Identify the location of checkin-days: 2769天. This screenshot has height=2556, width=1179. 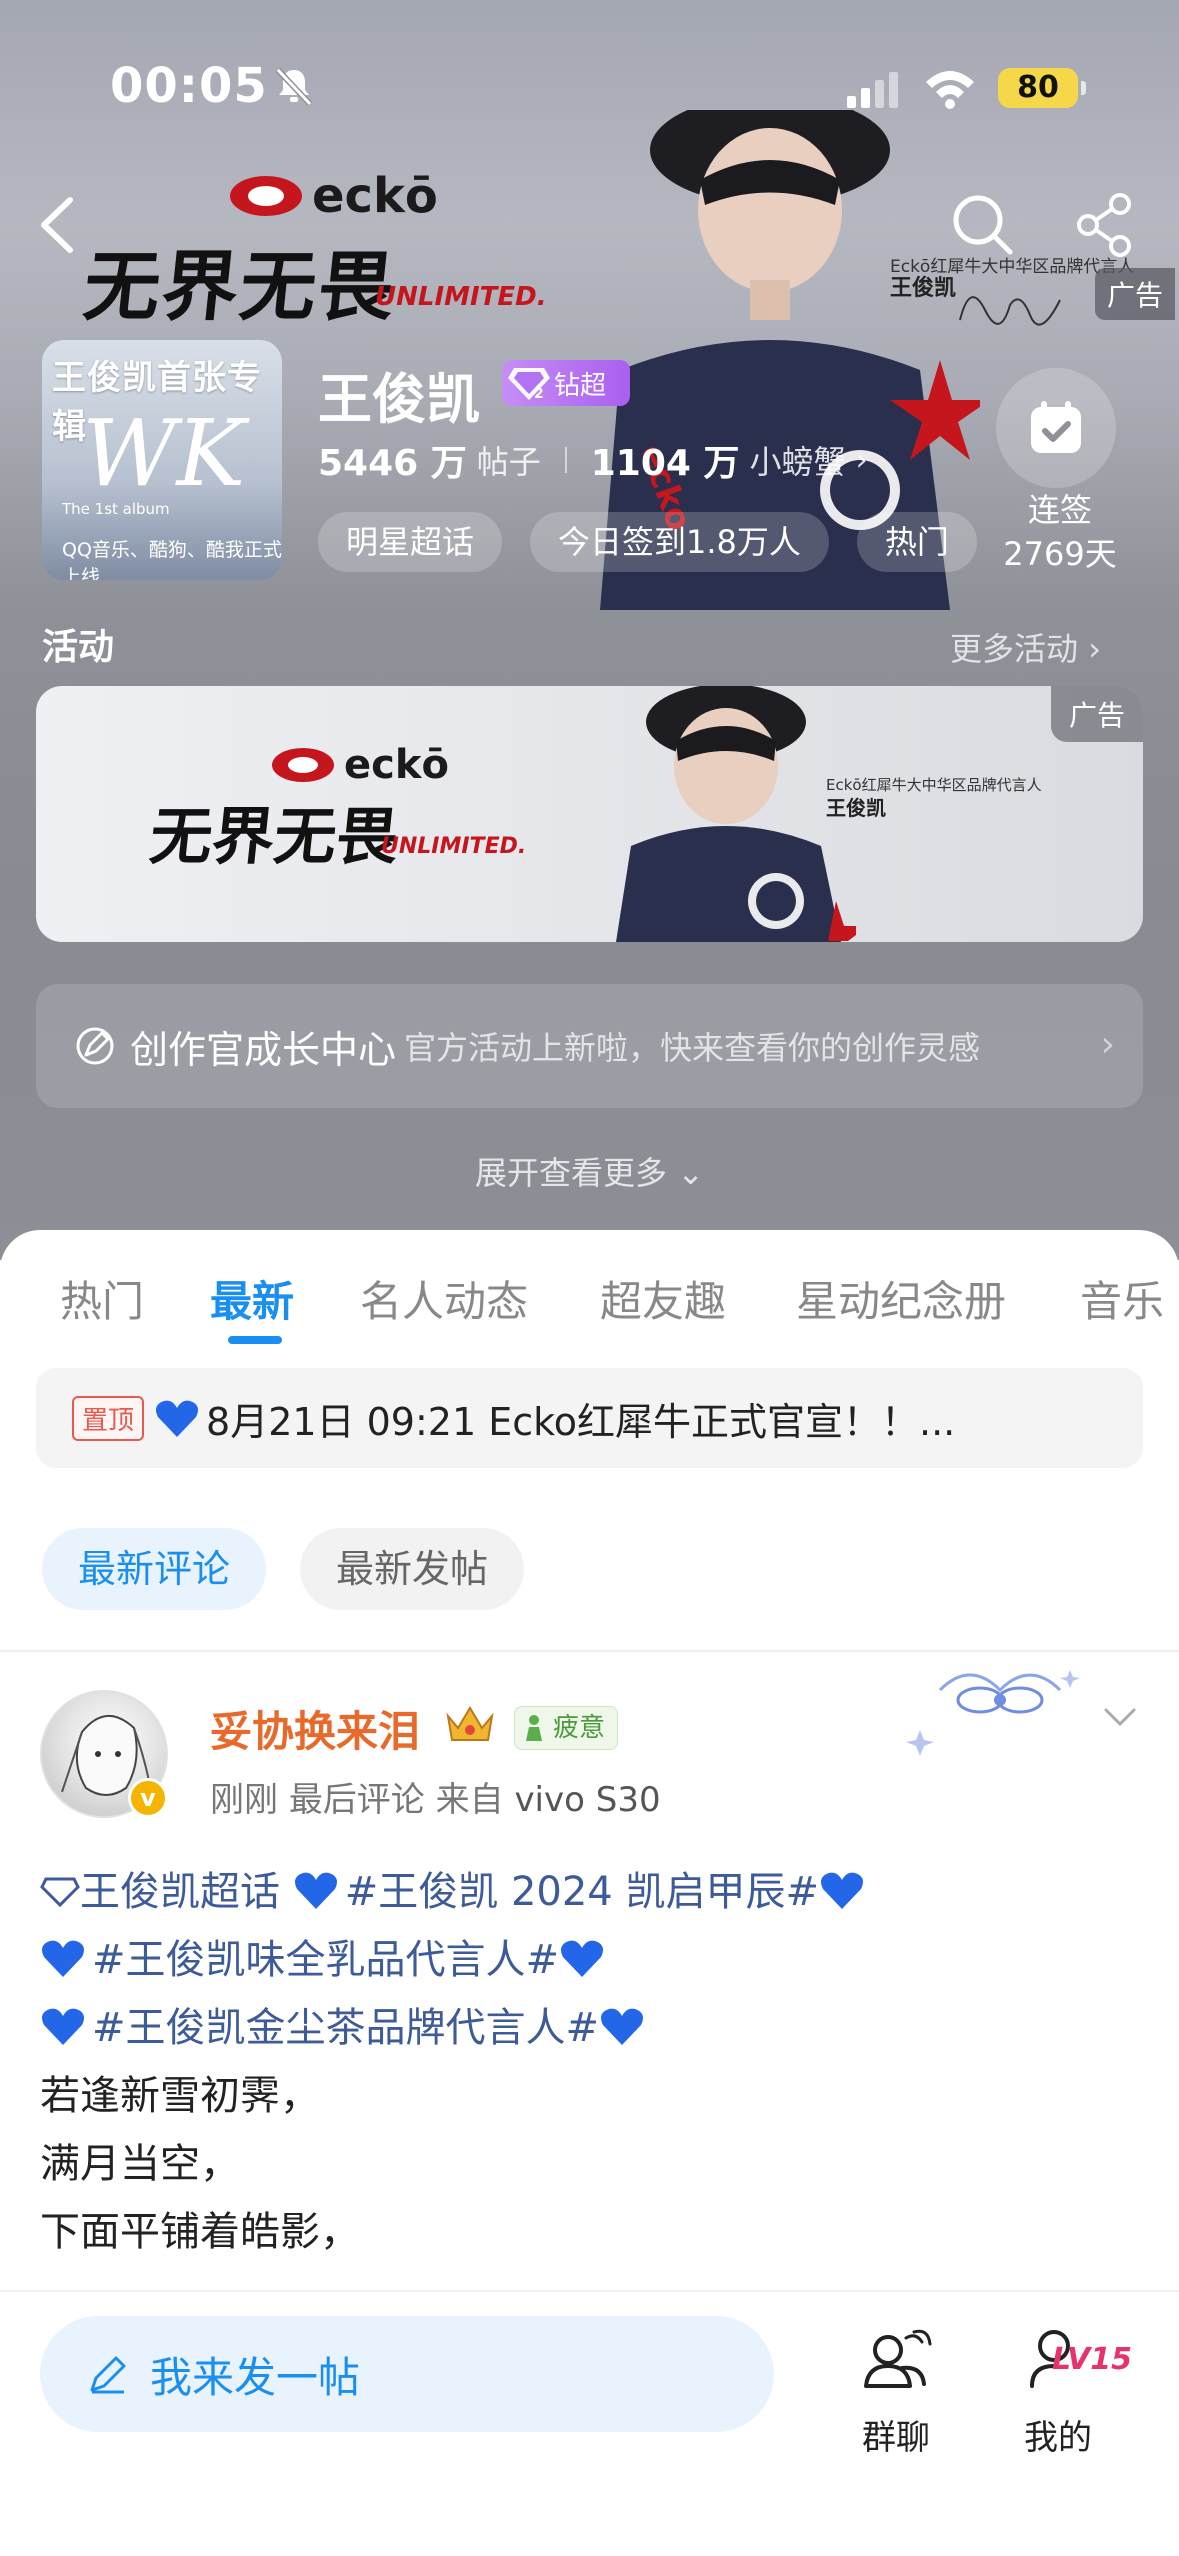
(1060, 554).